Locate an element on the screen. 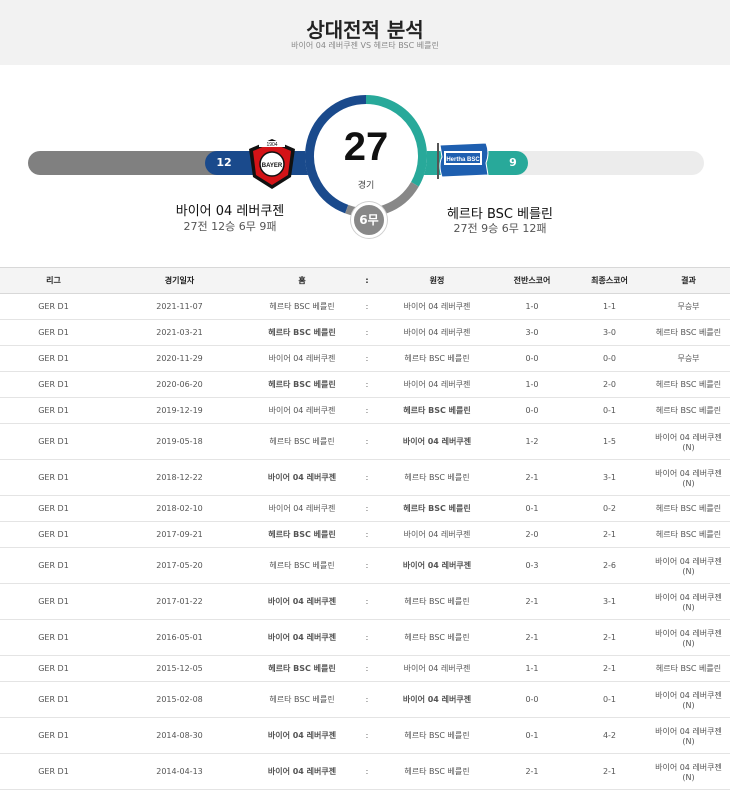 The height and width of the screenshot is (792, 730). right-team-wins-count: 9 is located at coordinates (513, 162).